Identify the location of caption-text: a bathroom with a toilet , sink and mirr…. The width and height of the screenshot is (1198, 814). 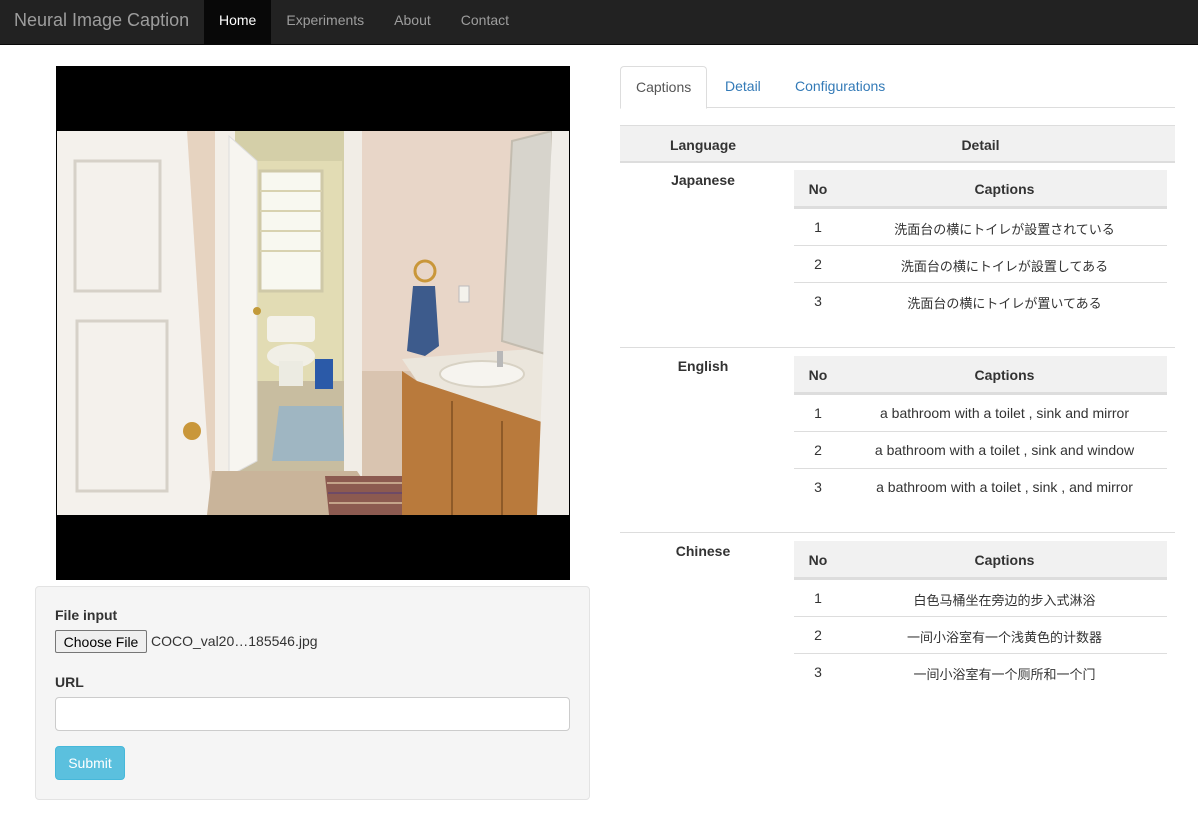
(1004, 413).